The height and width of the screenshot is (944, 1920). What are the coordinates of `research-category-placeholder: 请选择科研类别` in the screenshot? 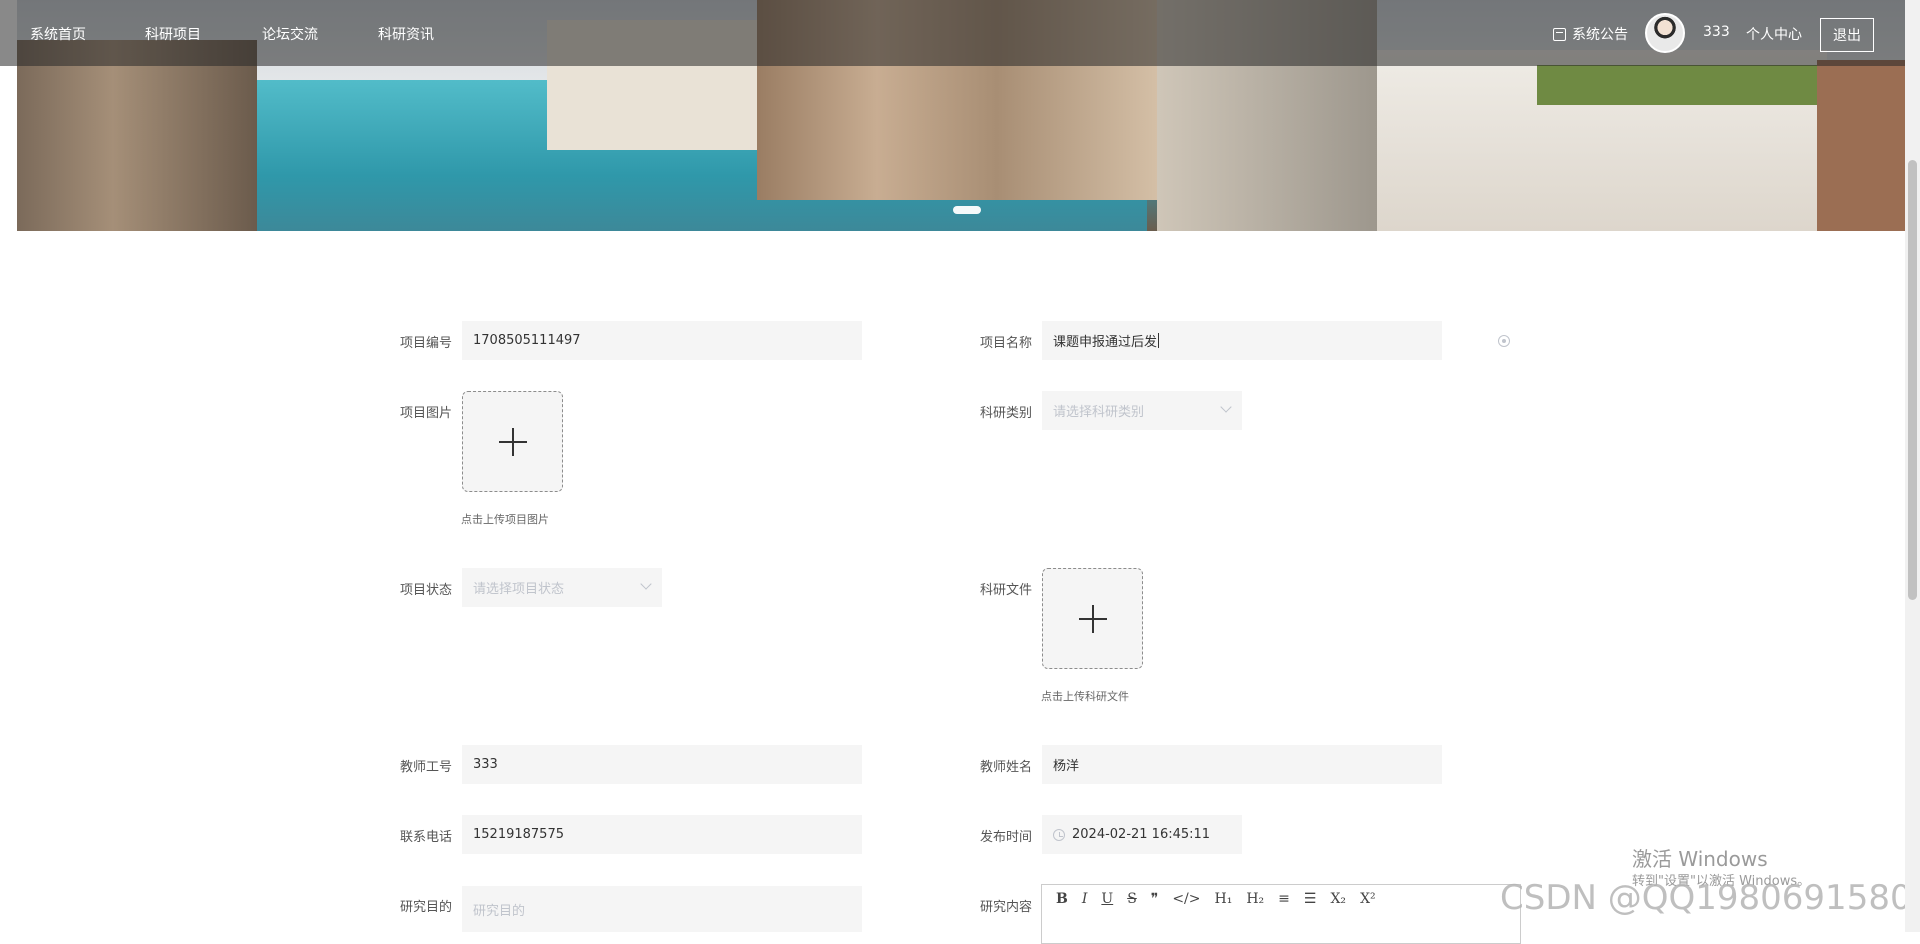 It's located at (1099, 412).